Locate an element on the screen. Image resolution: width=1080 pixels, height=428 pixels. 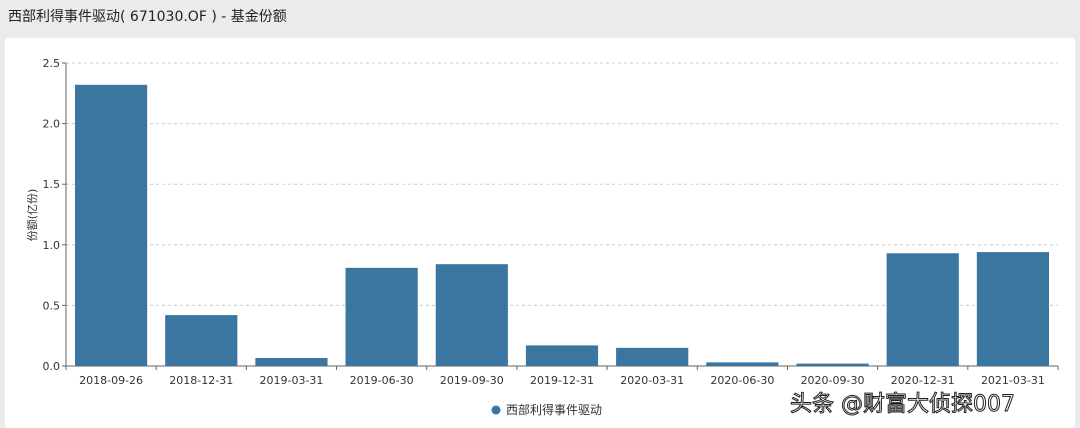
x-tick-label: 2020-06-30 is located at coordinates (742, 380).